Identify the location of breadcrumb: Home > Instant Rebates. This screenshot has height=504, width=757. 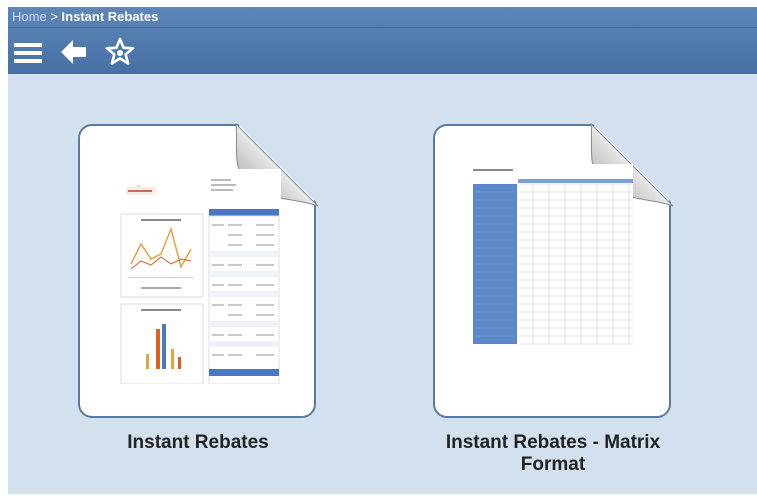
(85, 16).